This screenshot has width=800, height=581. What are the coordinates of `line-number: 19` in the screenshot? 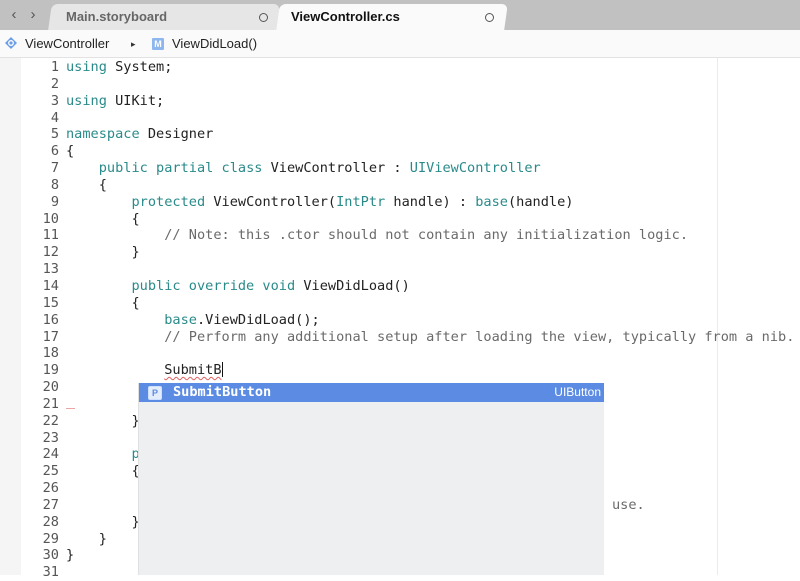 It's located at (50, 370).